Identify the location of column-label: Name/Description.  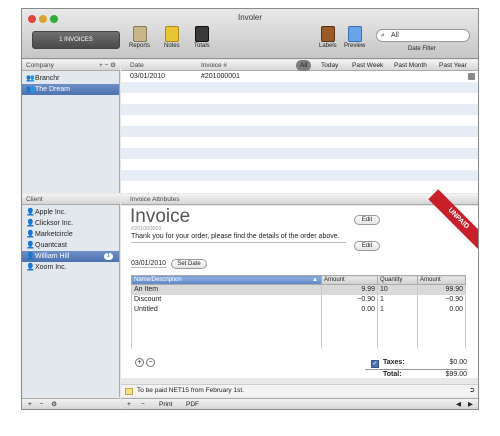
(158, 280).